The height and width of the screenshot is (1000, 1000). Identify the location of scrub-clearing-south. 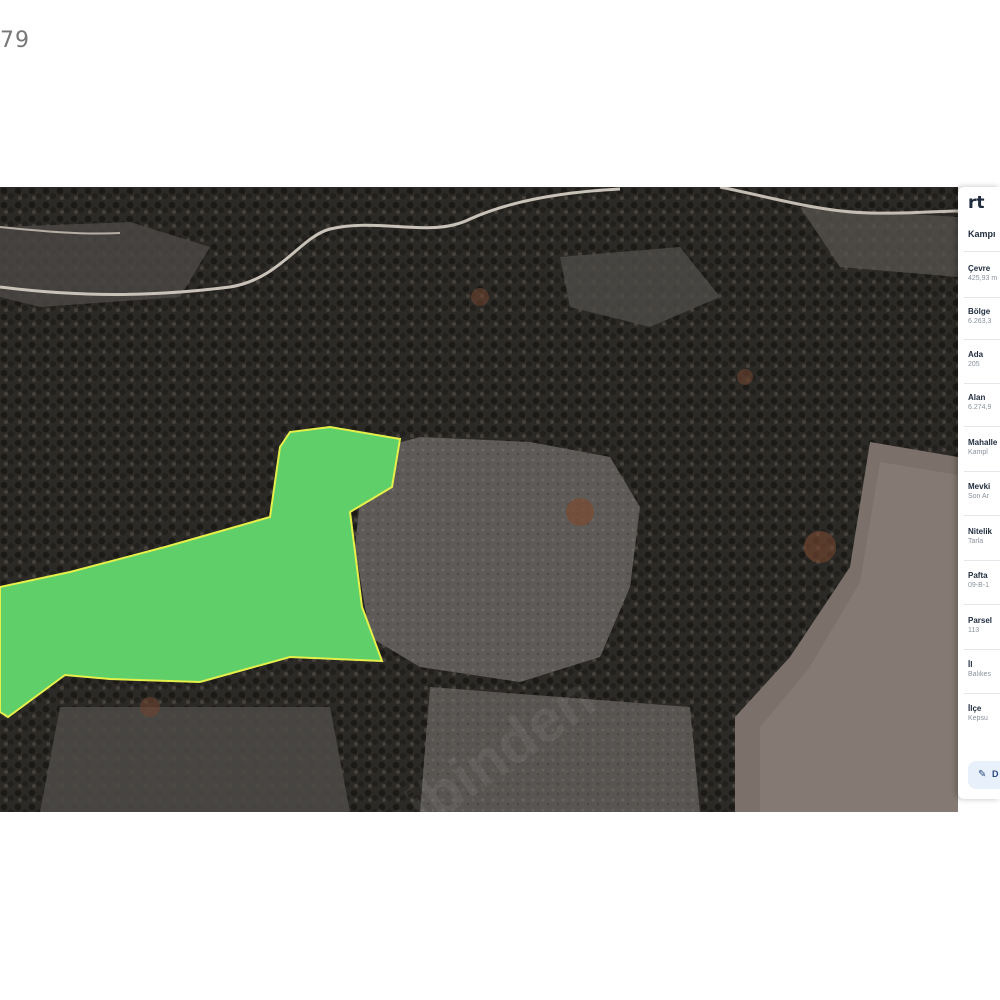
(560, 749).